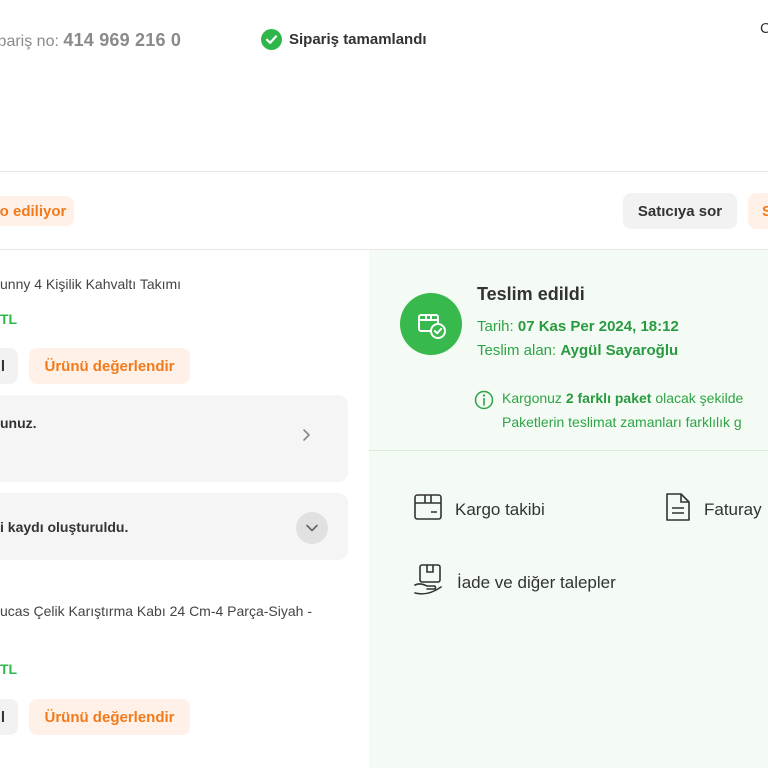 This screenshot has height=768, width=768. Describe the element at coordinates (358, 39) in the screenshot. I see `order-status-text: Sipariş tamamlandı` at that location.